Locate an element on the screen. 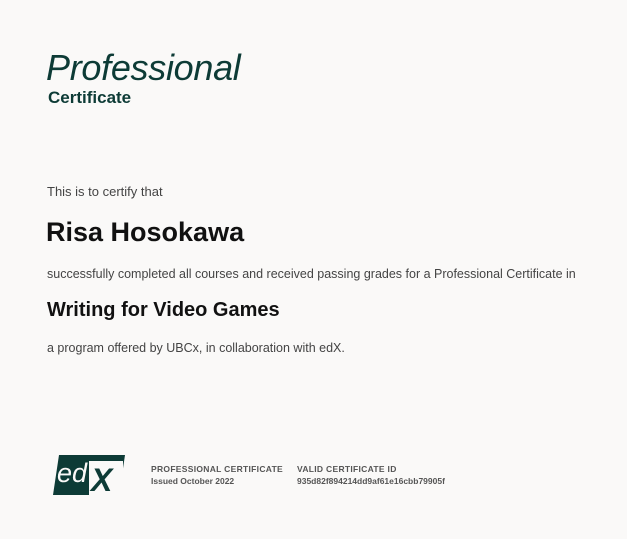  edx-logo-ed: ed is located at coordinates (72, 473).